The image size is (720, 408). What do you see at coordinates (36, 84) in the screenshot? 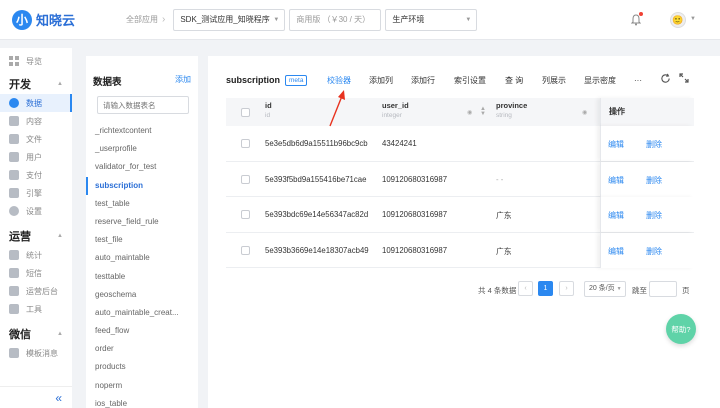
I see `nav-group-dev: 开发 ▲` at bounding box center [36, 84].